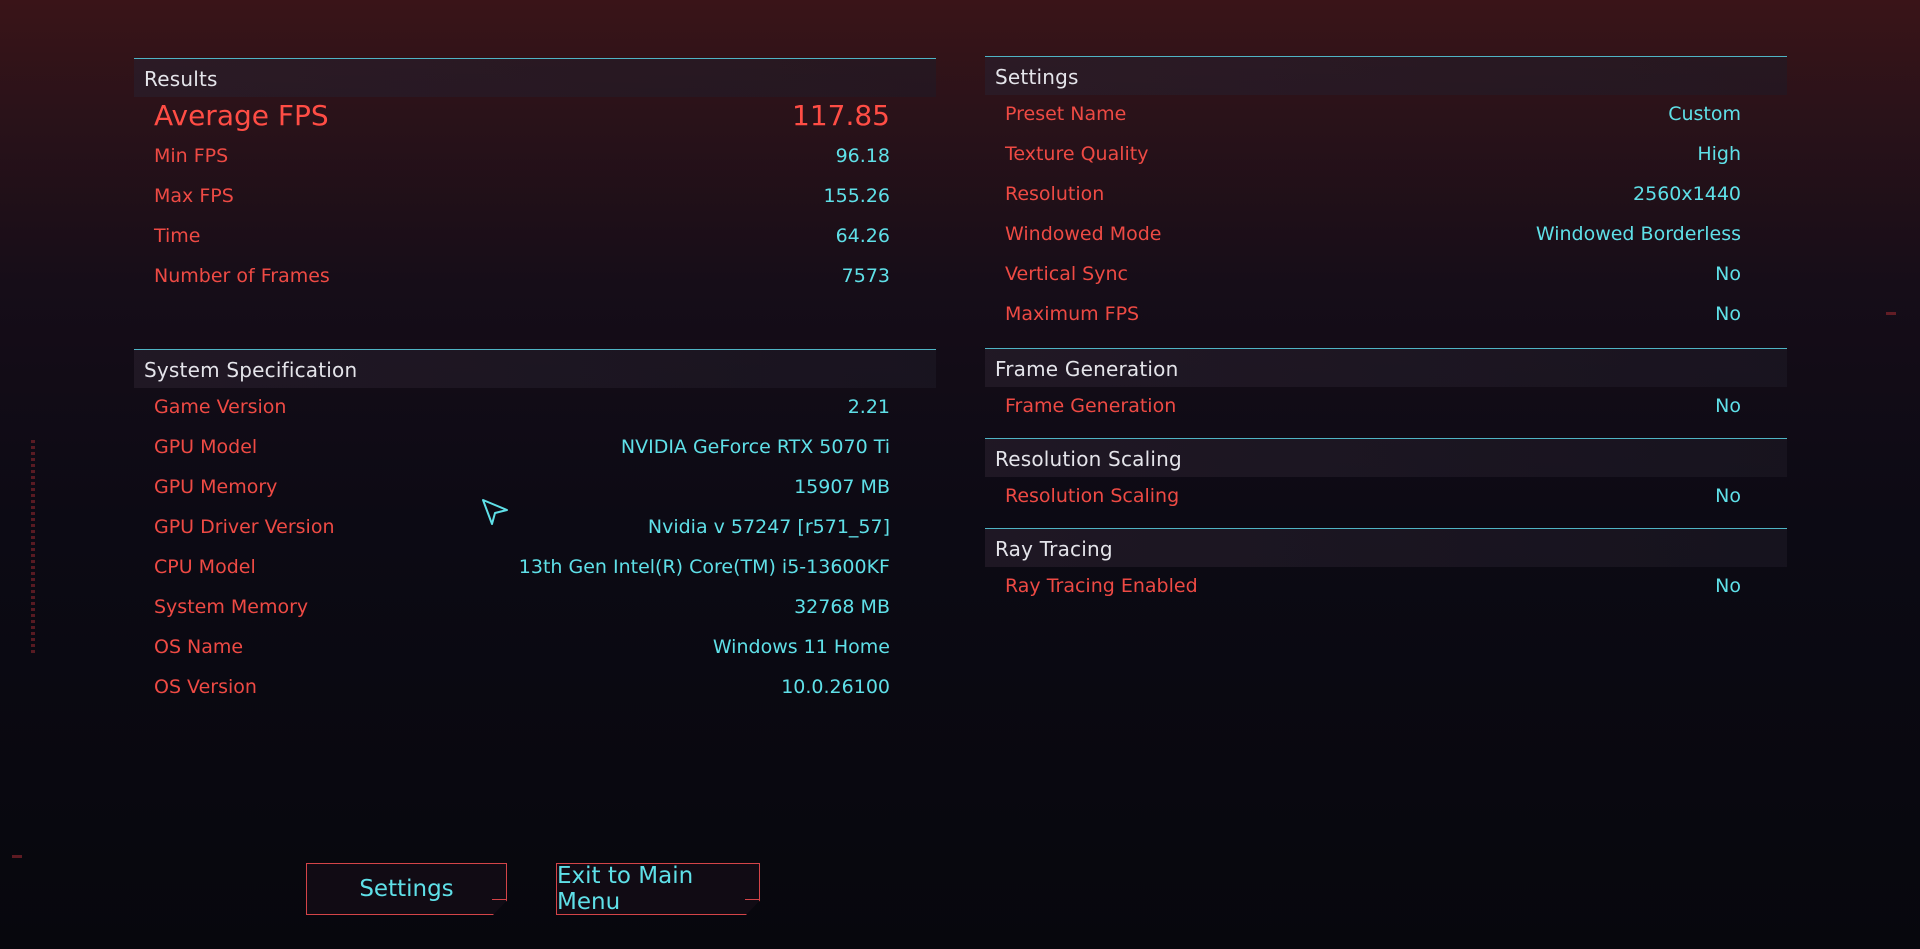 The image size is (1920, 949). I want to click on settings-button: Settings, so click(406, 889).